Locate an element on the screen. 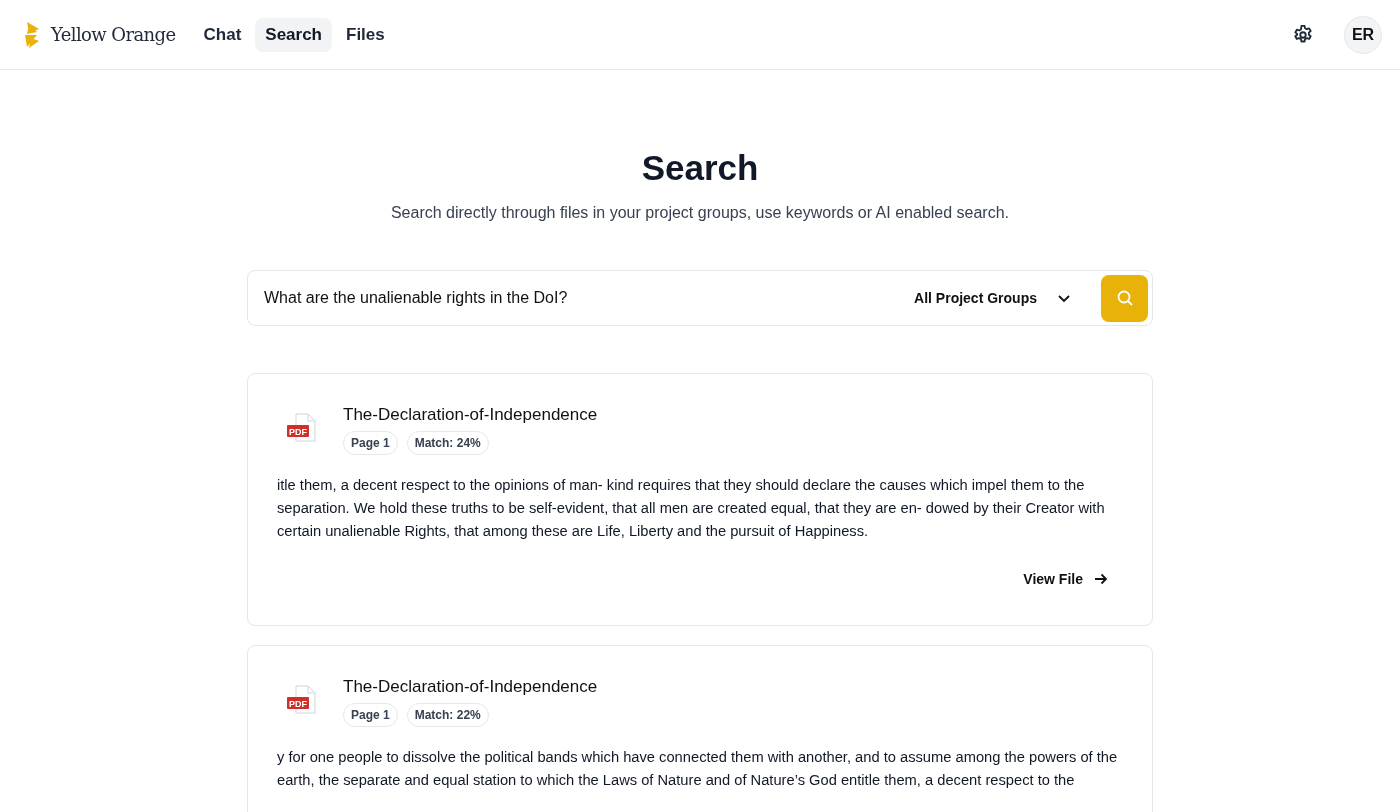 This screenshot has height=812, width=1400. result-excerpt: y for one people to dissolve the political bands which have connected them with another, and to assume among the powers of the earth, the separate and equal station to which the Laws of Nature and of Nature’s God entitle them, a decent respect to the is located at coordinates (698, 769).